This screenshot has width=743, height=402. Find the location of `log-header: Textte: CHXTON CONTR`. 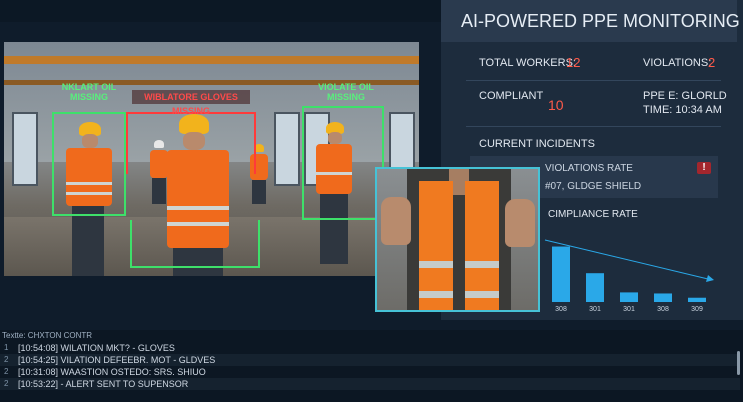

log-header: Textte: CHXTON CONTR is located at coordinates (47, 335).